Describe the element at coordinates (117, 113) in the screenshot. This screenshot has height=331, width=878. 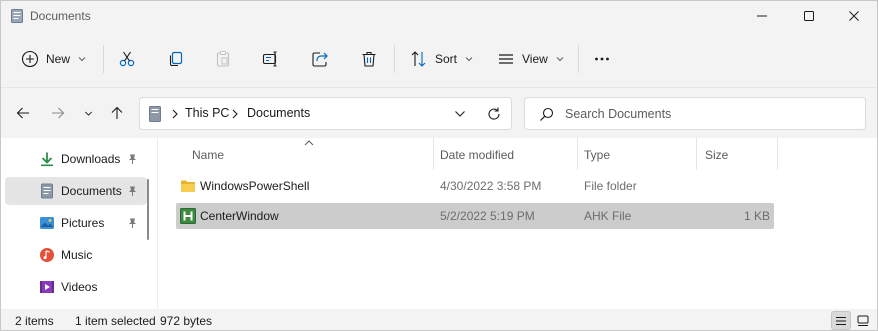
I see `up-button` at that location.